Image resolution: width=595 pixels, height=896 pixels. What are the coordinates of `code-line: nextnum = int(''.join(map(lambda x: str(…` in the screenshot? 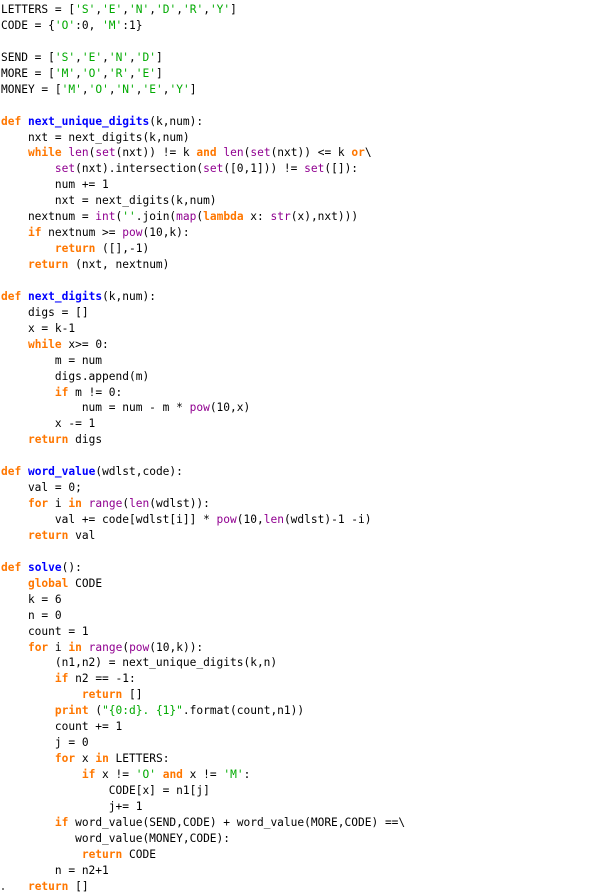 It's located at (298, 217).